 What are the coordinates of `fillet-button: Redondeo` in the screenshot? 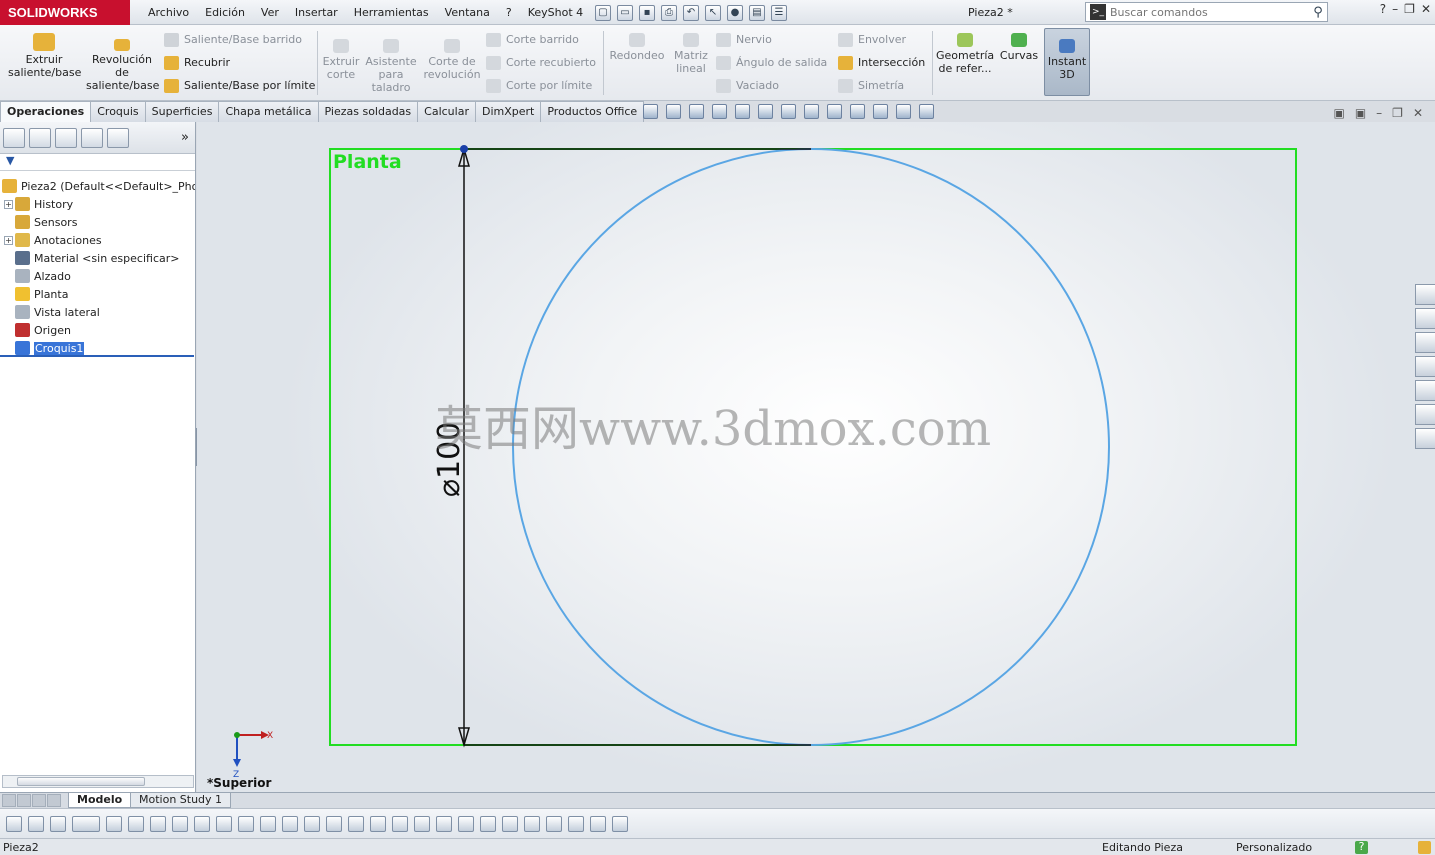 It's located at (637, 47).